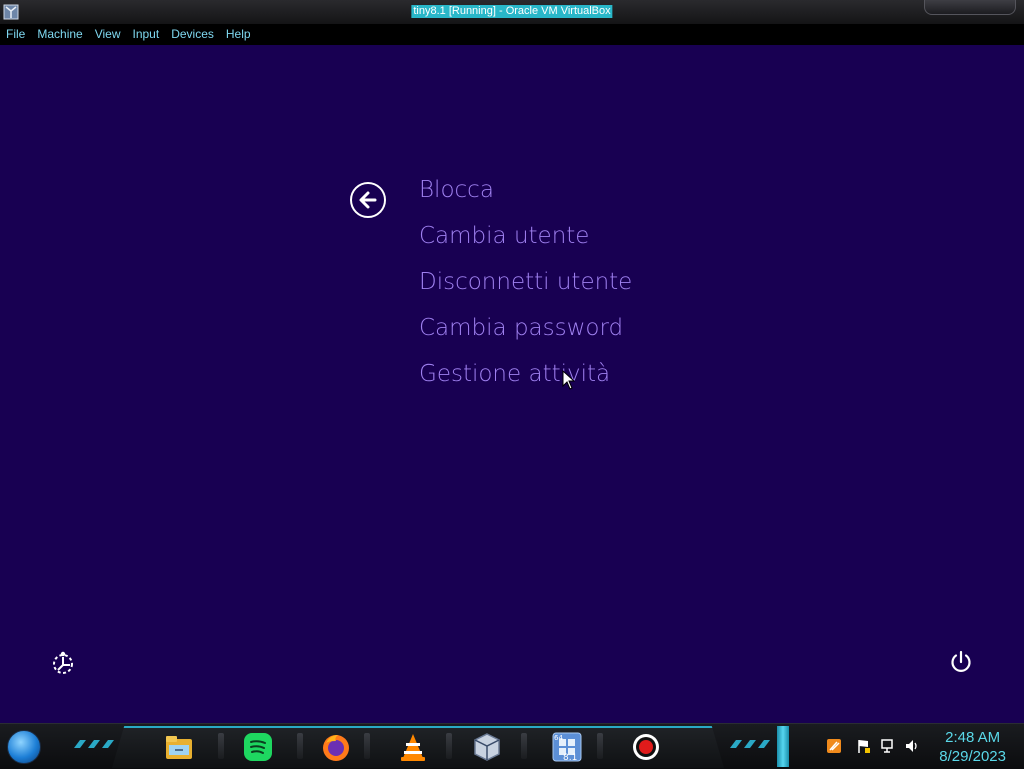  Describe the element at coordinates (973, 737) in the screenshot. I see `clock-time: 2:48 AM` at that location.